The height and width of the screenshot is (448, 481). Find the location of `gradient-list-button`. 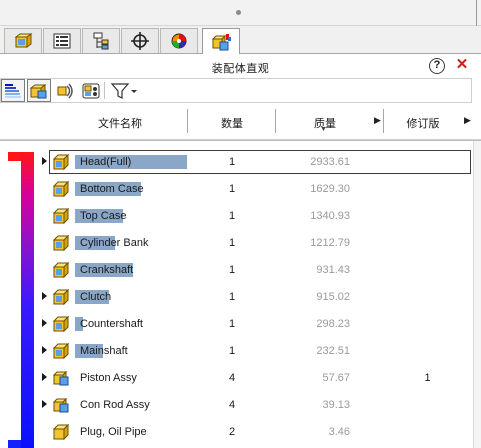

gradient-list-button is located at coordinates (13, 90).